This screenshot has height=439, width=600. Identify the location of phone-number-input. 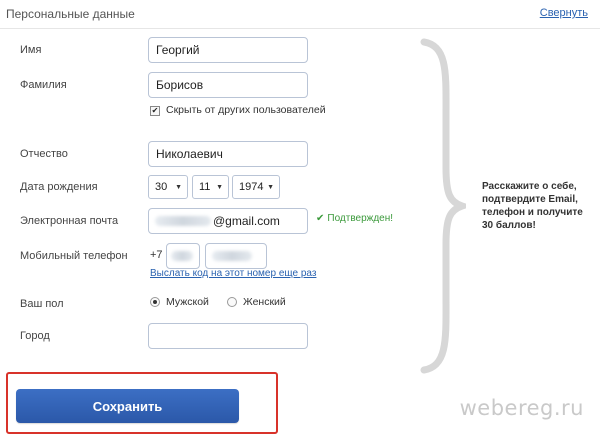
(236, 256).